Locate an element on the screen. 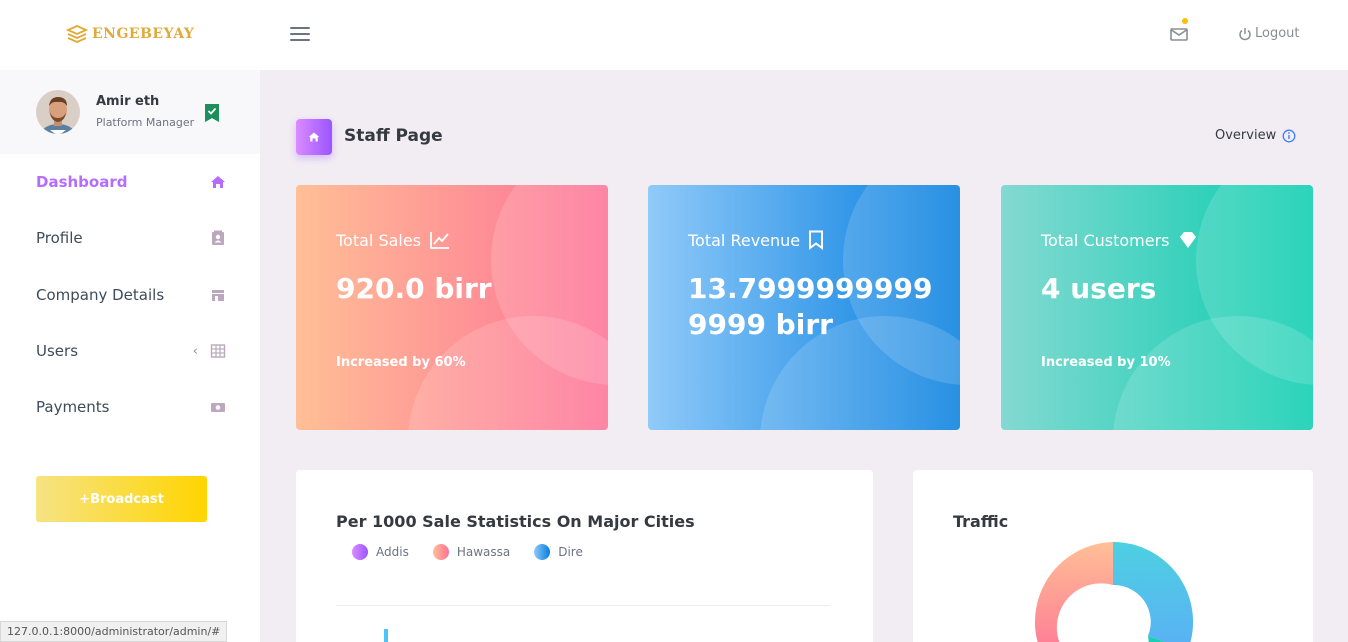  legend-item-addis: Addis is located at coordinates (380, 552).